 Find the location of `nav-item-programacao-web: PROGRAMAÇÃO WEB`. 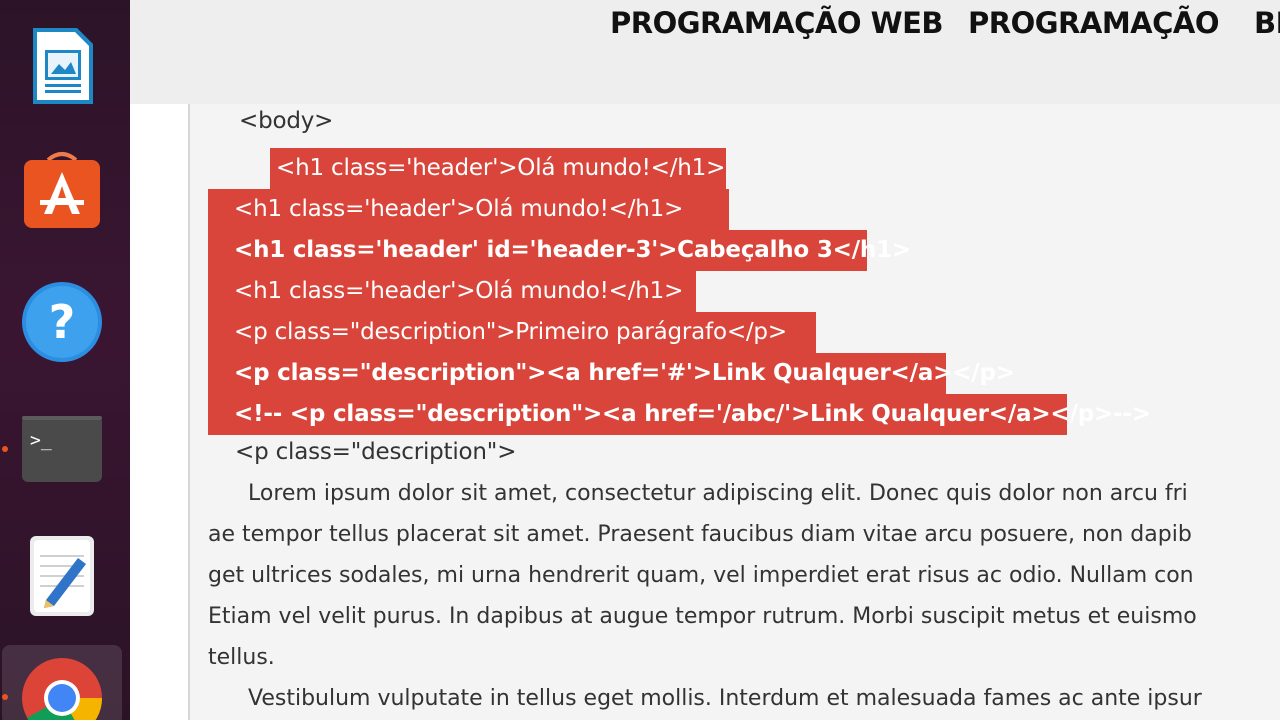

nav-item-programacao-web: PROGRAMAÇÃO WEB is located at coordinates (777, 23).